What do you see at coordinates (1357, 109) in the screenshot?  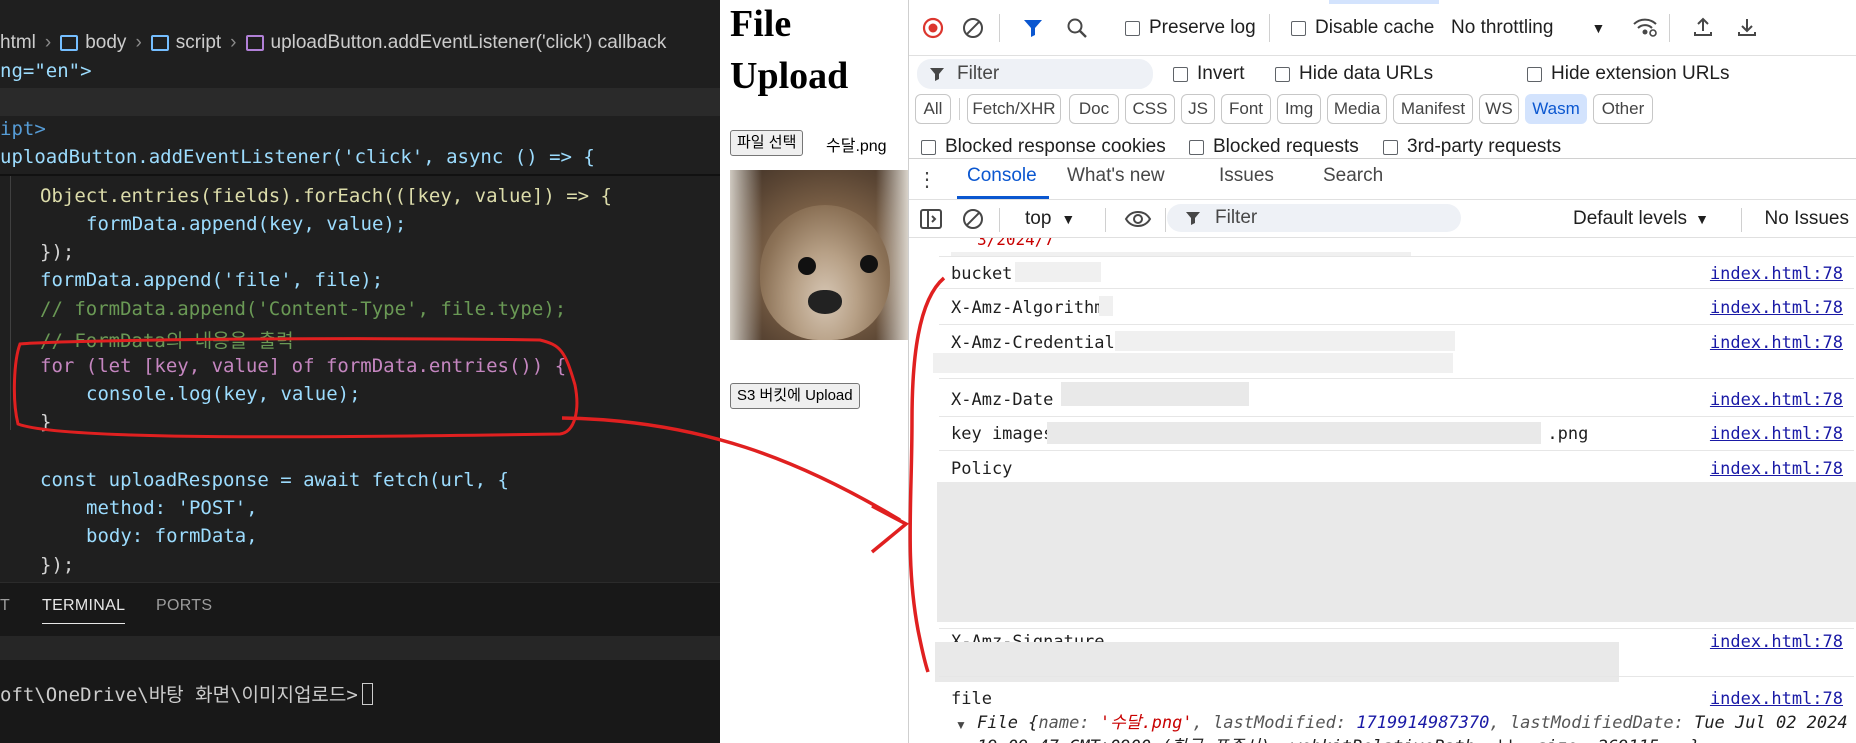 I see `type-filter-media: Media` at bounding box center [1357, 109].